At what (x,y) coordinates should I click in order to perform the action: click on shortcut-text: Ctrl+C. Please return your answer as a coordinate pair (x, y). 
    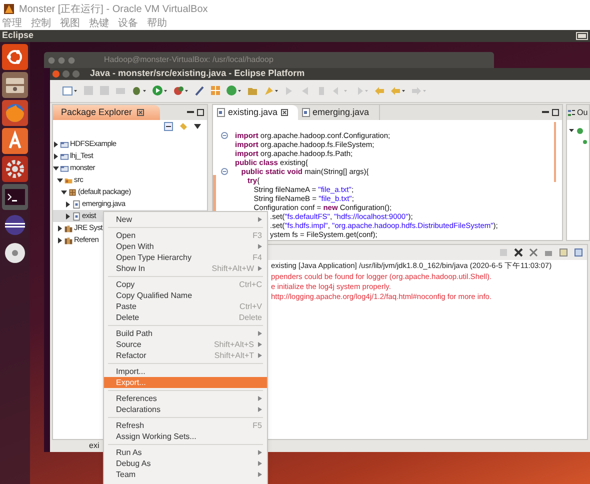
    Looking at the image, I should click on (250, 284).